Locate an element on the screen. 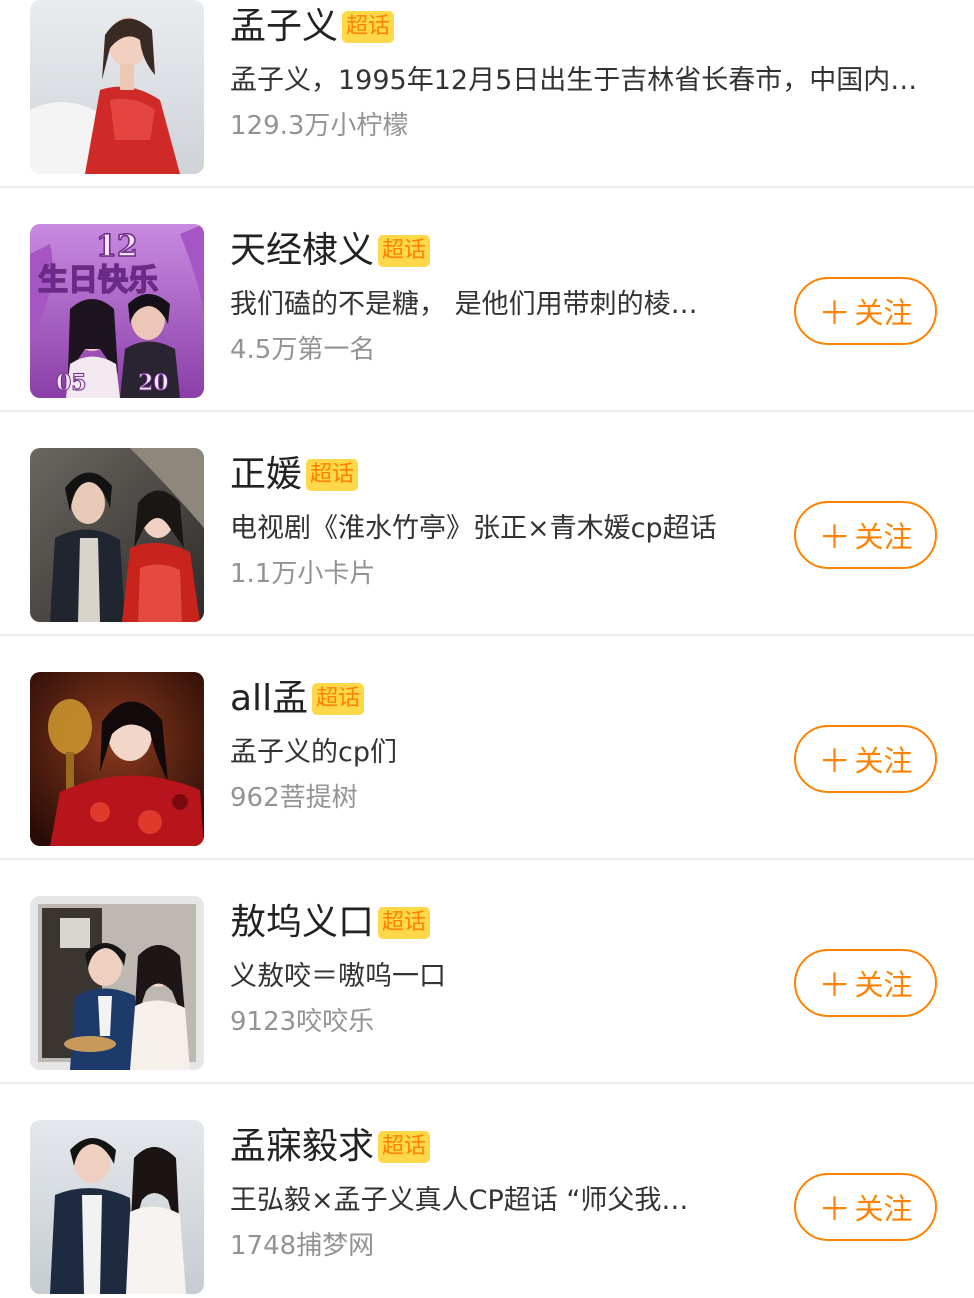 The image size is (974, 1298). red-costume-portrait-image is located at coordinates (117, 759).